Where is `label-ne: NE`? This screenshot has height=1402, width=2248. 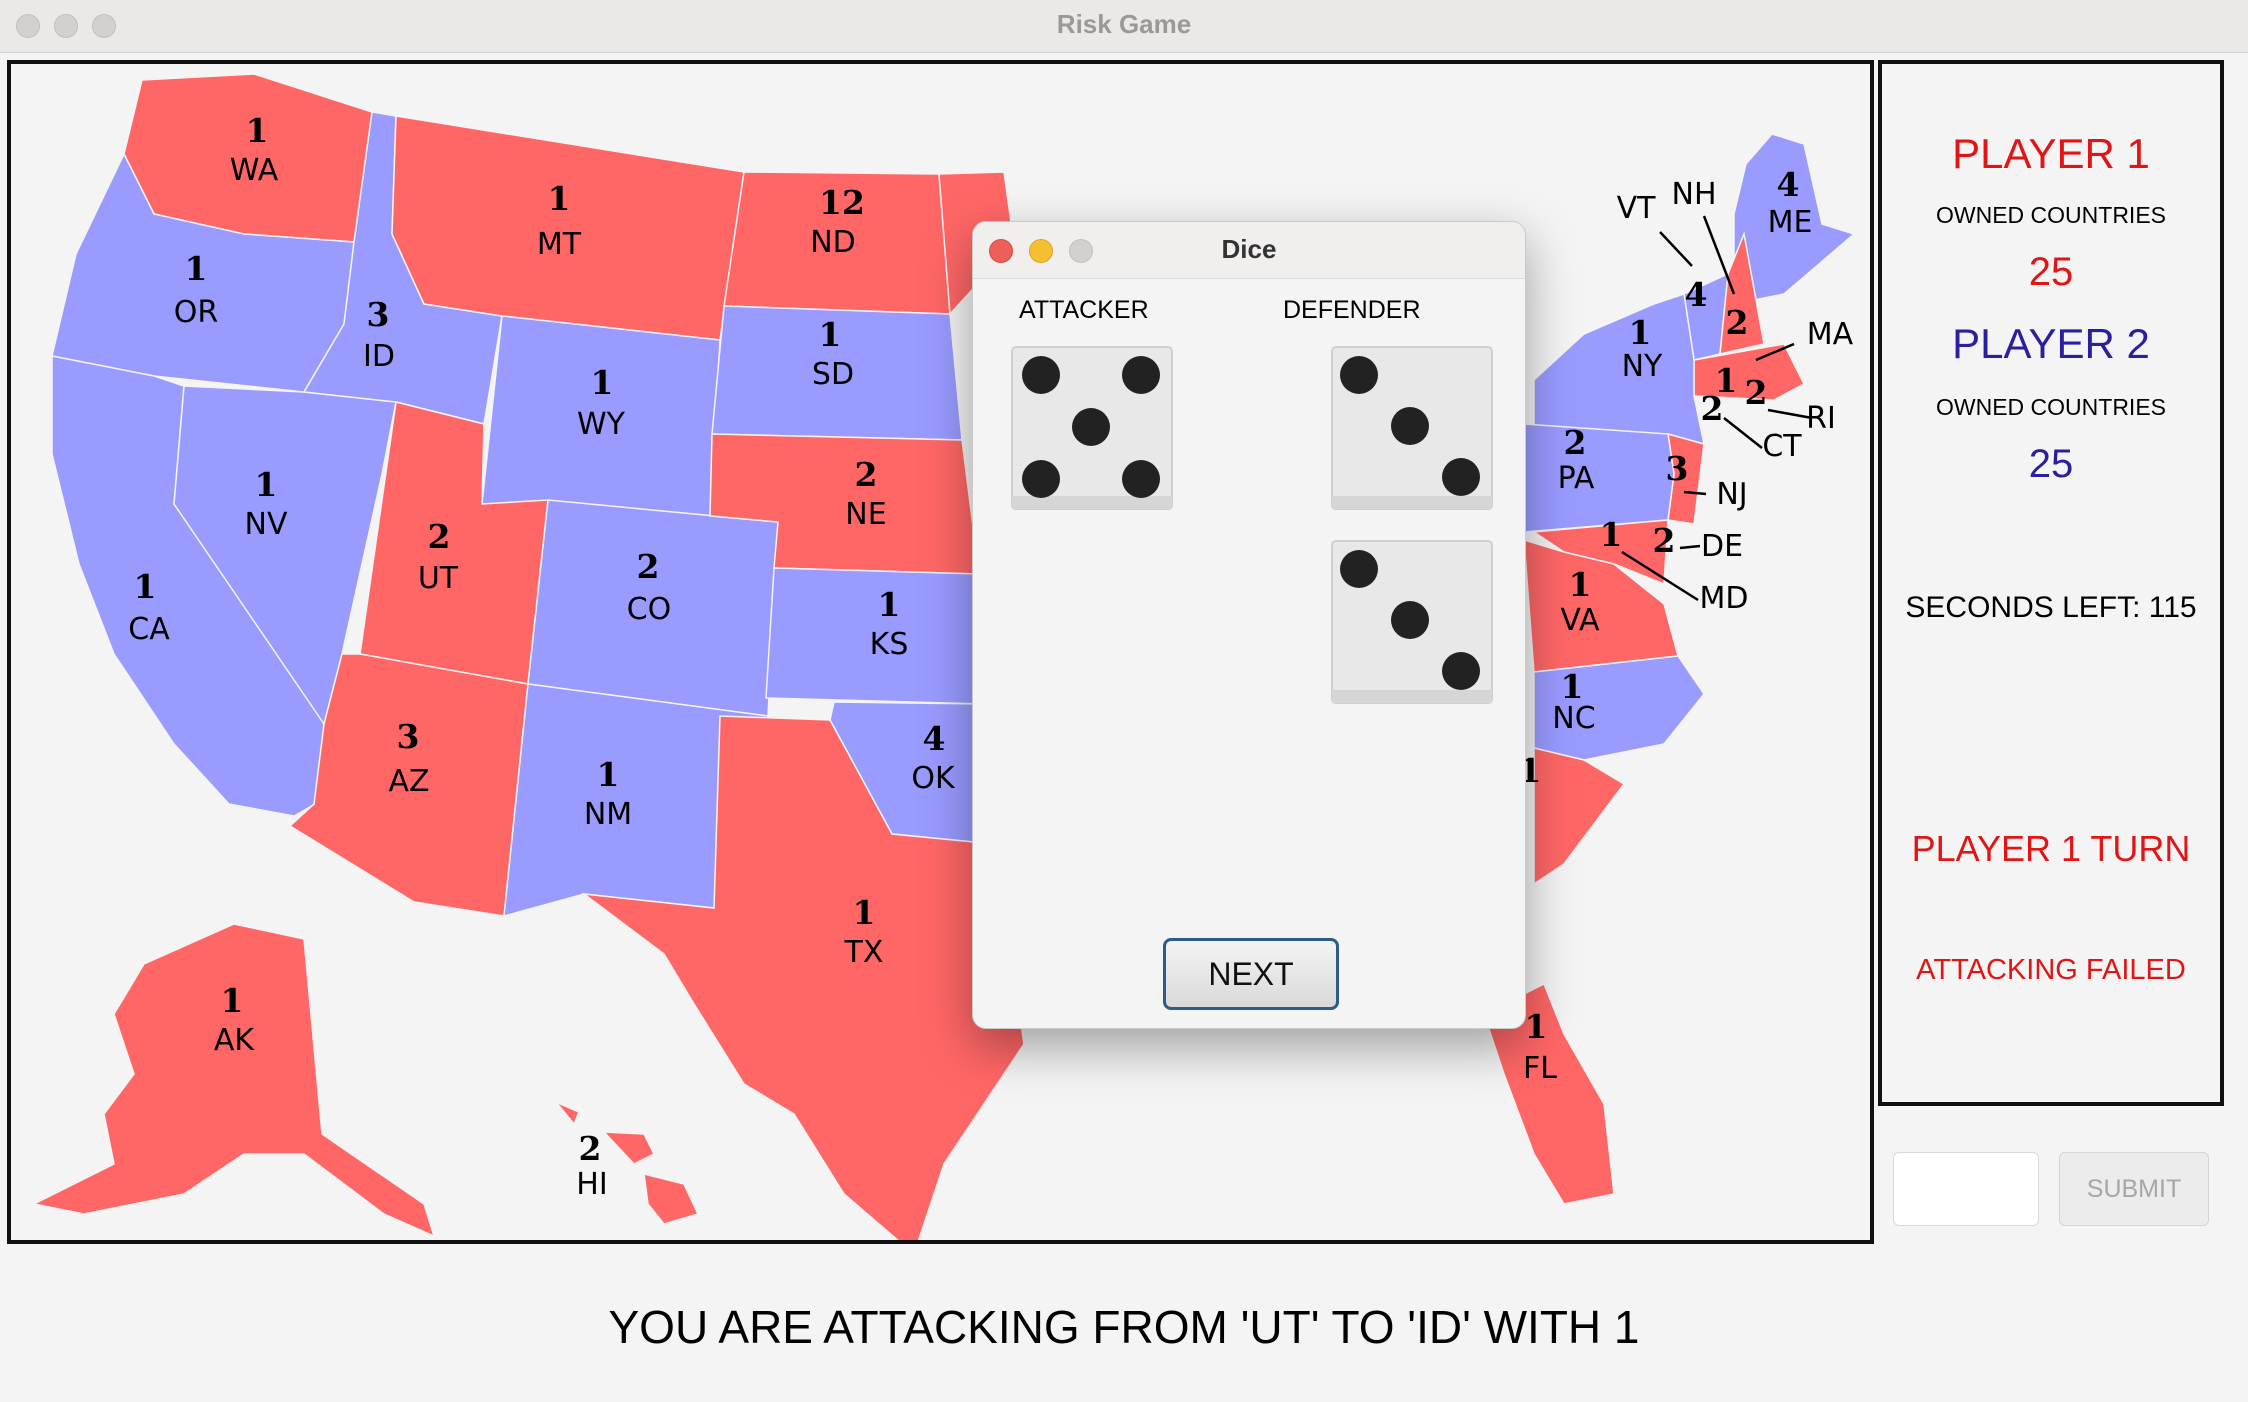 label-ne: NE is located at coordinates (865, 514).